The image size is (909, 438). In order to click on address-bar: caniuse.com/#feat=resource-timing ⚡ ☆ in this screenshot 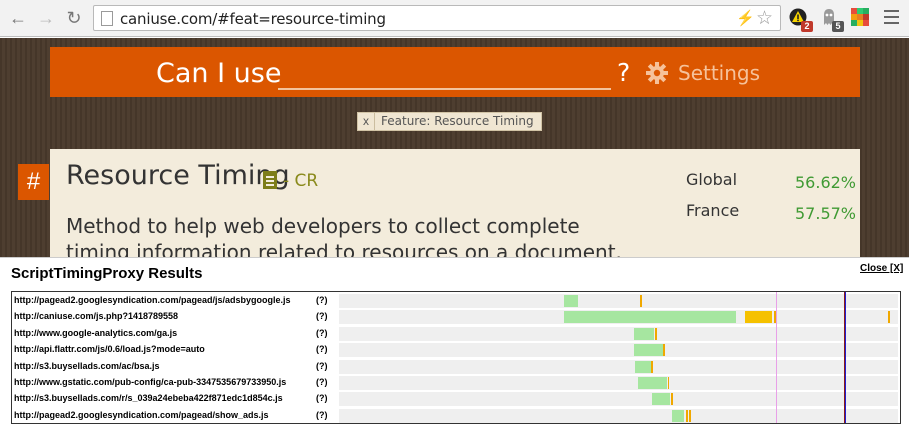, I will do `click(437, 18)`.